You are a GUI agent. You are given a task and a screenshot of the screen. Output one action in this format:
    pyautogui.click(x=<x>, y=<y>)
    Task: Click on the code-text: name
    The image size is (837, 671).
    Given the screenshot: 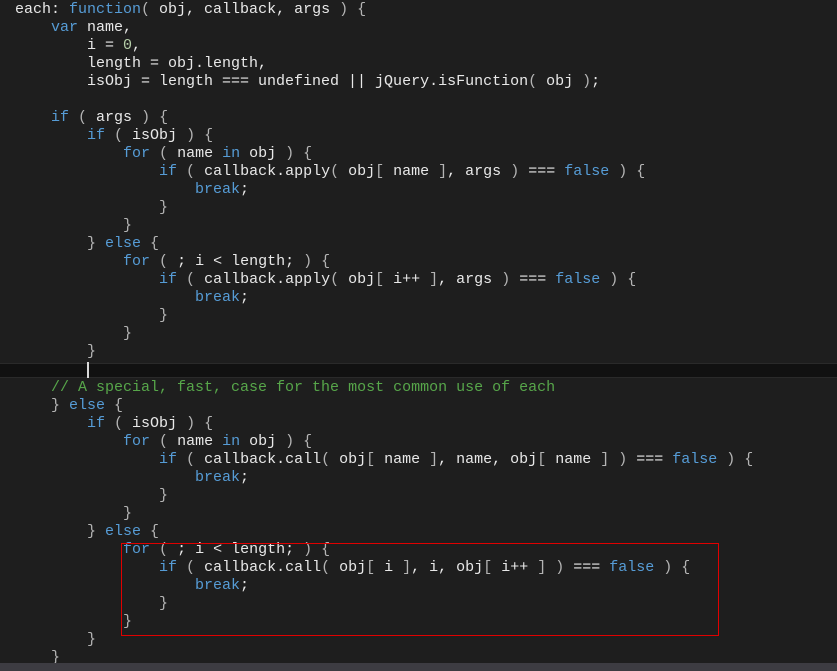 What is the action you would take?
    pyautogui.click(x=416, y=171)
    